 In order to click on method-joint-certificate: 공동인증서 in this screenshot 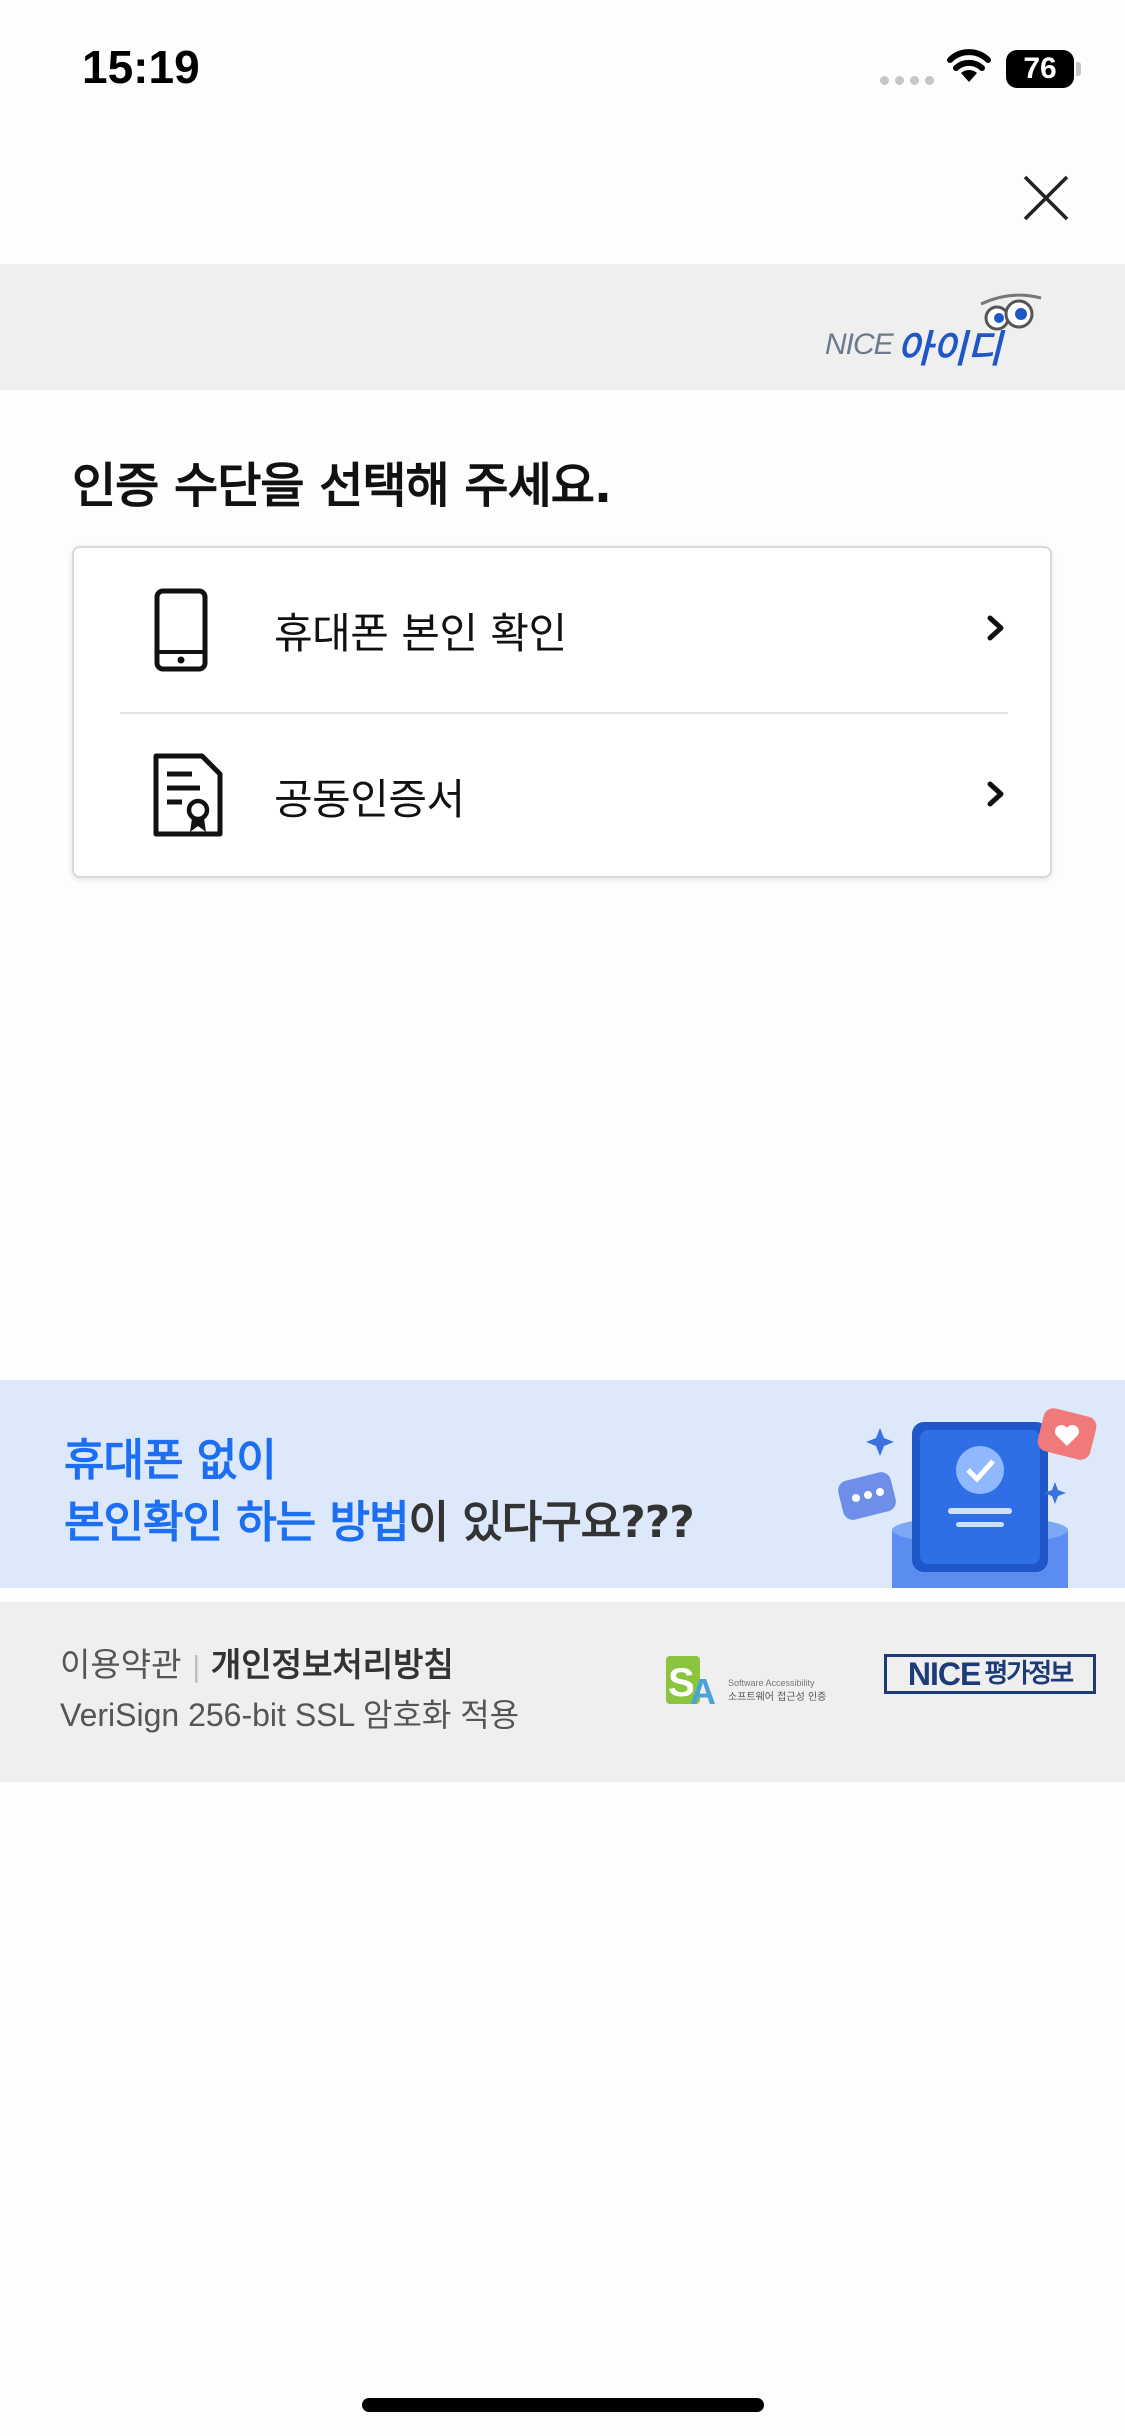, I will do `click(562, 796)`.